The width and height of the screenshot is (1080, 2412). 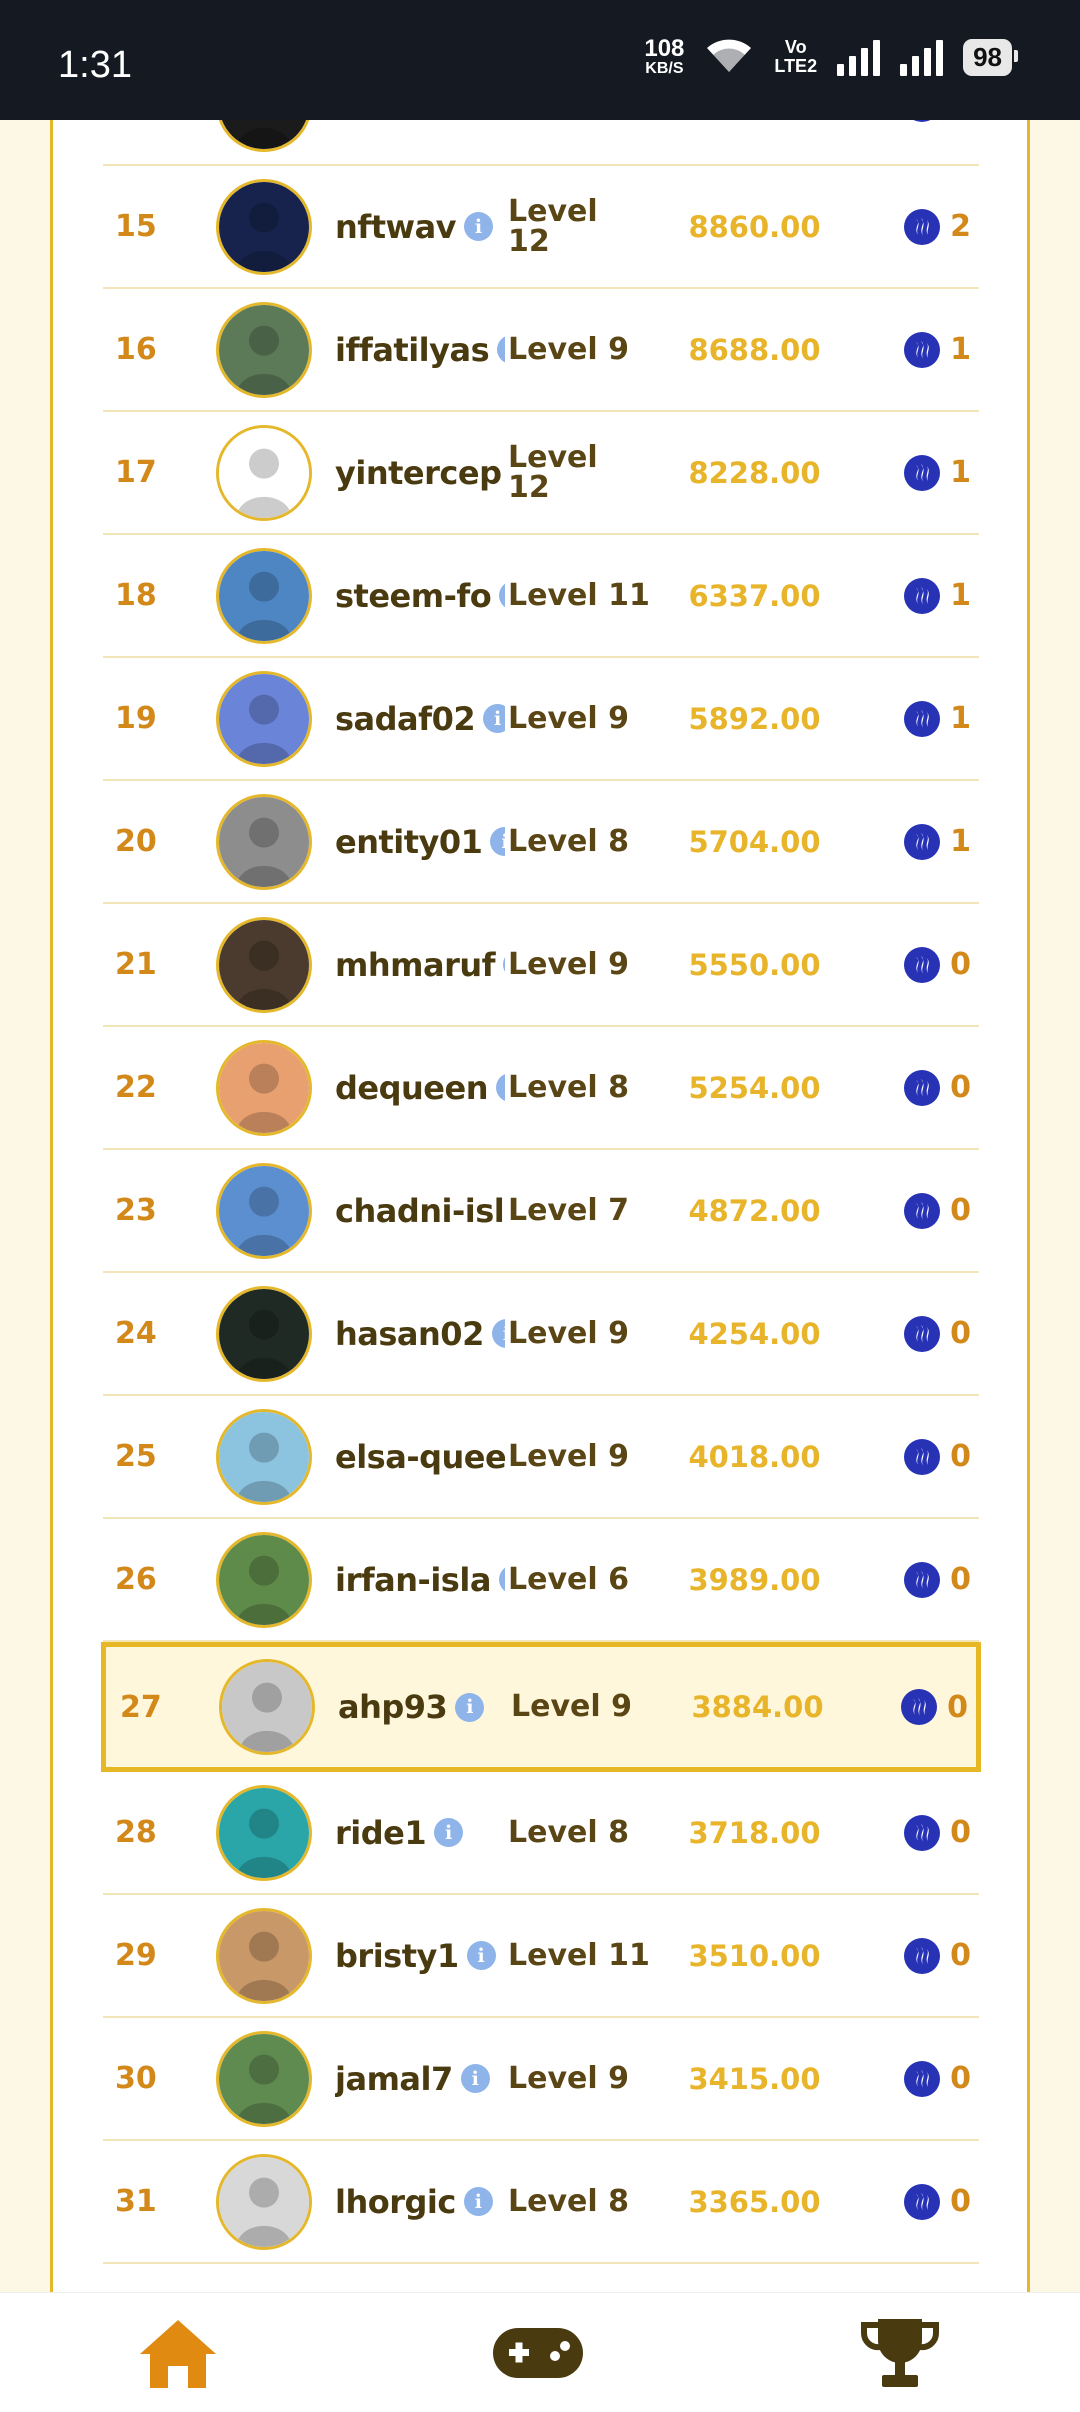 What do you see at coordinates (413, 1580) in the screenshot?
I see `username: irfan-isla` at bounding box center [413, 1580].